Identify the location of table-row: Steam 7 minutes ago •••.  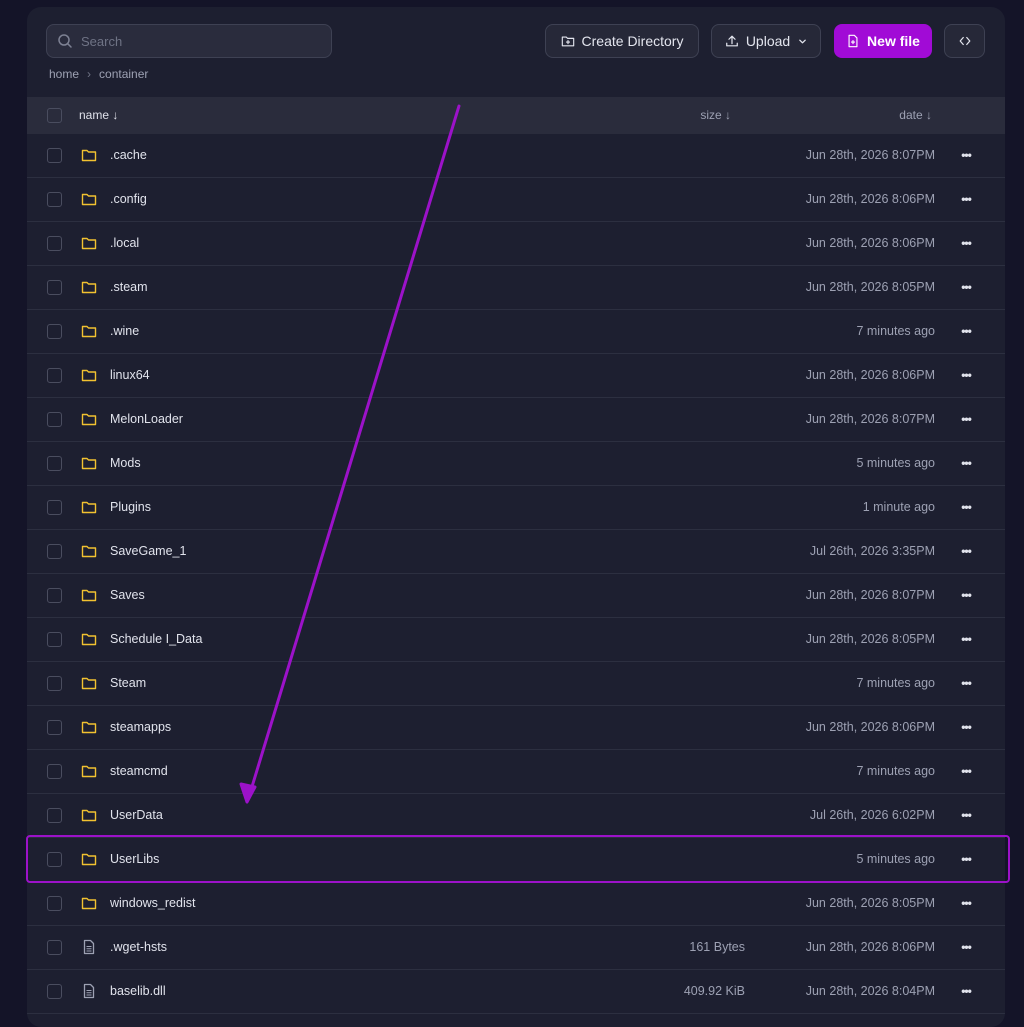
(516, 684).